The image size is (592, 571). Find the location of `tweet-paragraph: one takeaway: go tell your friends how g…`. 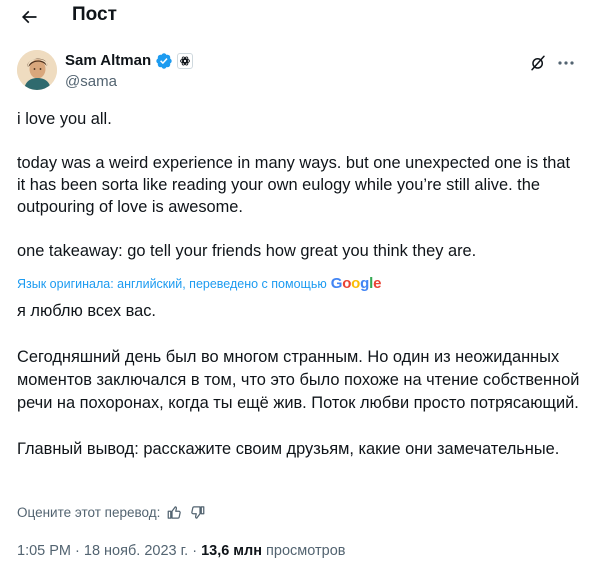

tweet-paragraph: one takeaway: go tell your friends how g… is located at coordinates (247, 251).